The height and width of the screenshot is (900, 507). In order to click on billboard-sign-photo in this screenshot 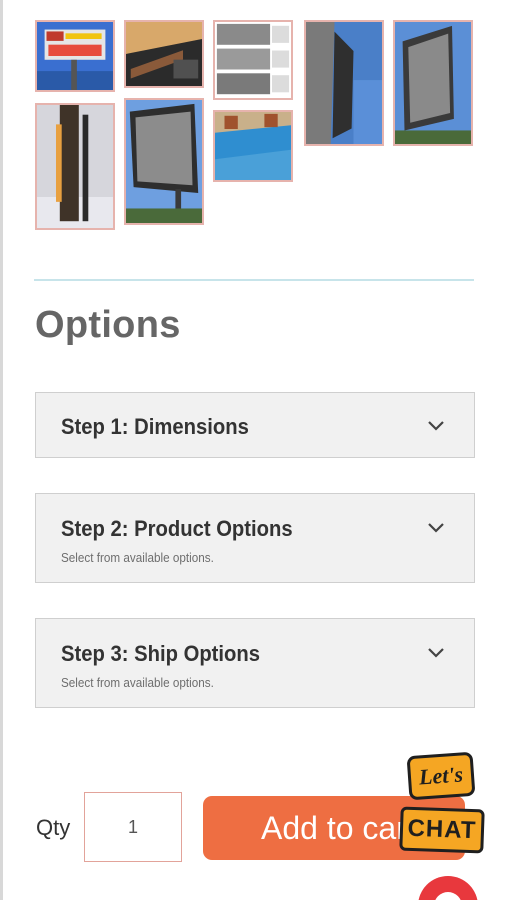, I will do `click(75, 56)`.